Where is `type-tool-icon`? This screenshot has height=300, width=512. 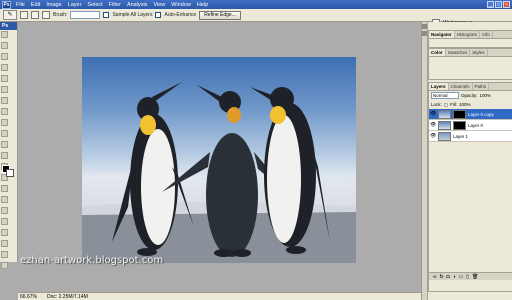
type-tool-icon is located at coordinates (4, 199).